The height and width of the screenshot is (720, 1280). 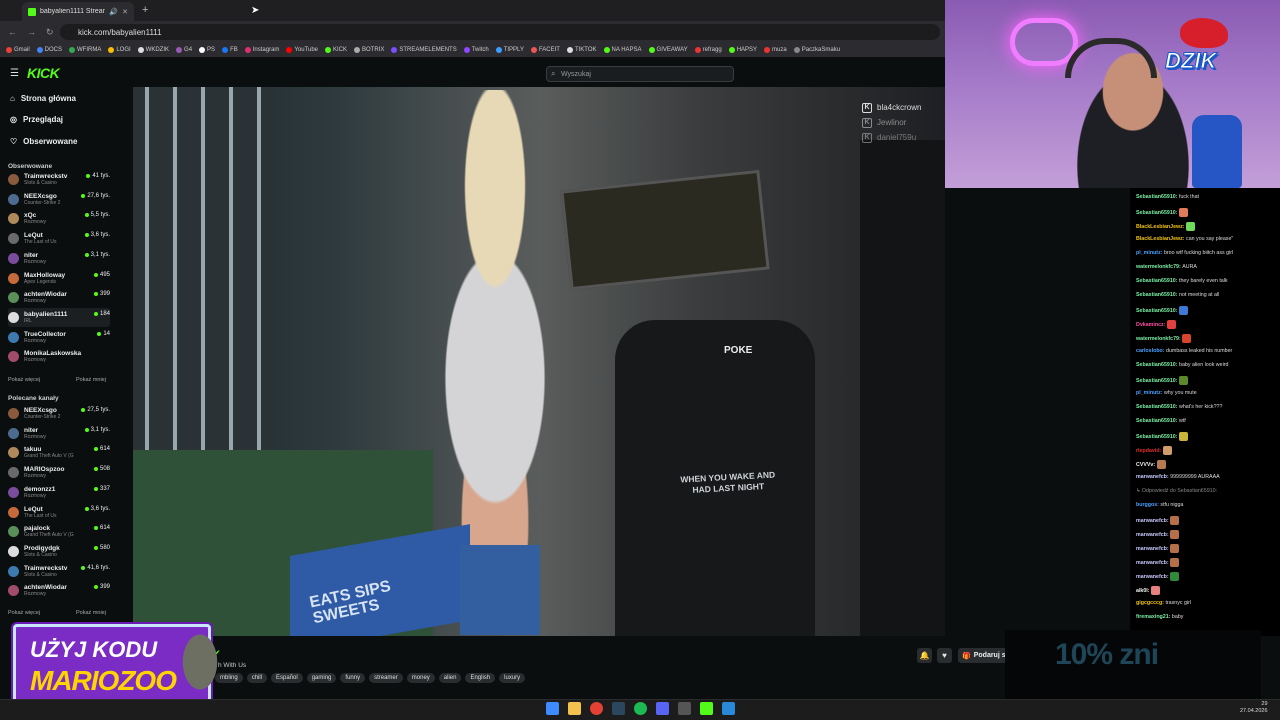 I want to click on chat-username: rlepdavid:, so click(x=1149, y=451).